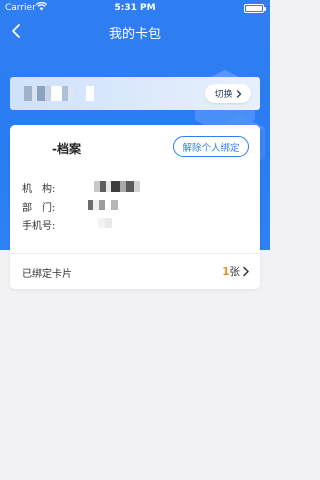 This screenshot has width=320, height=480. I want to click on page-title: 我的卡包, so click(134, 34).